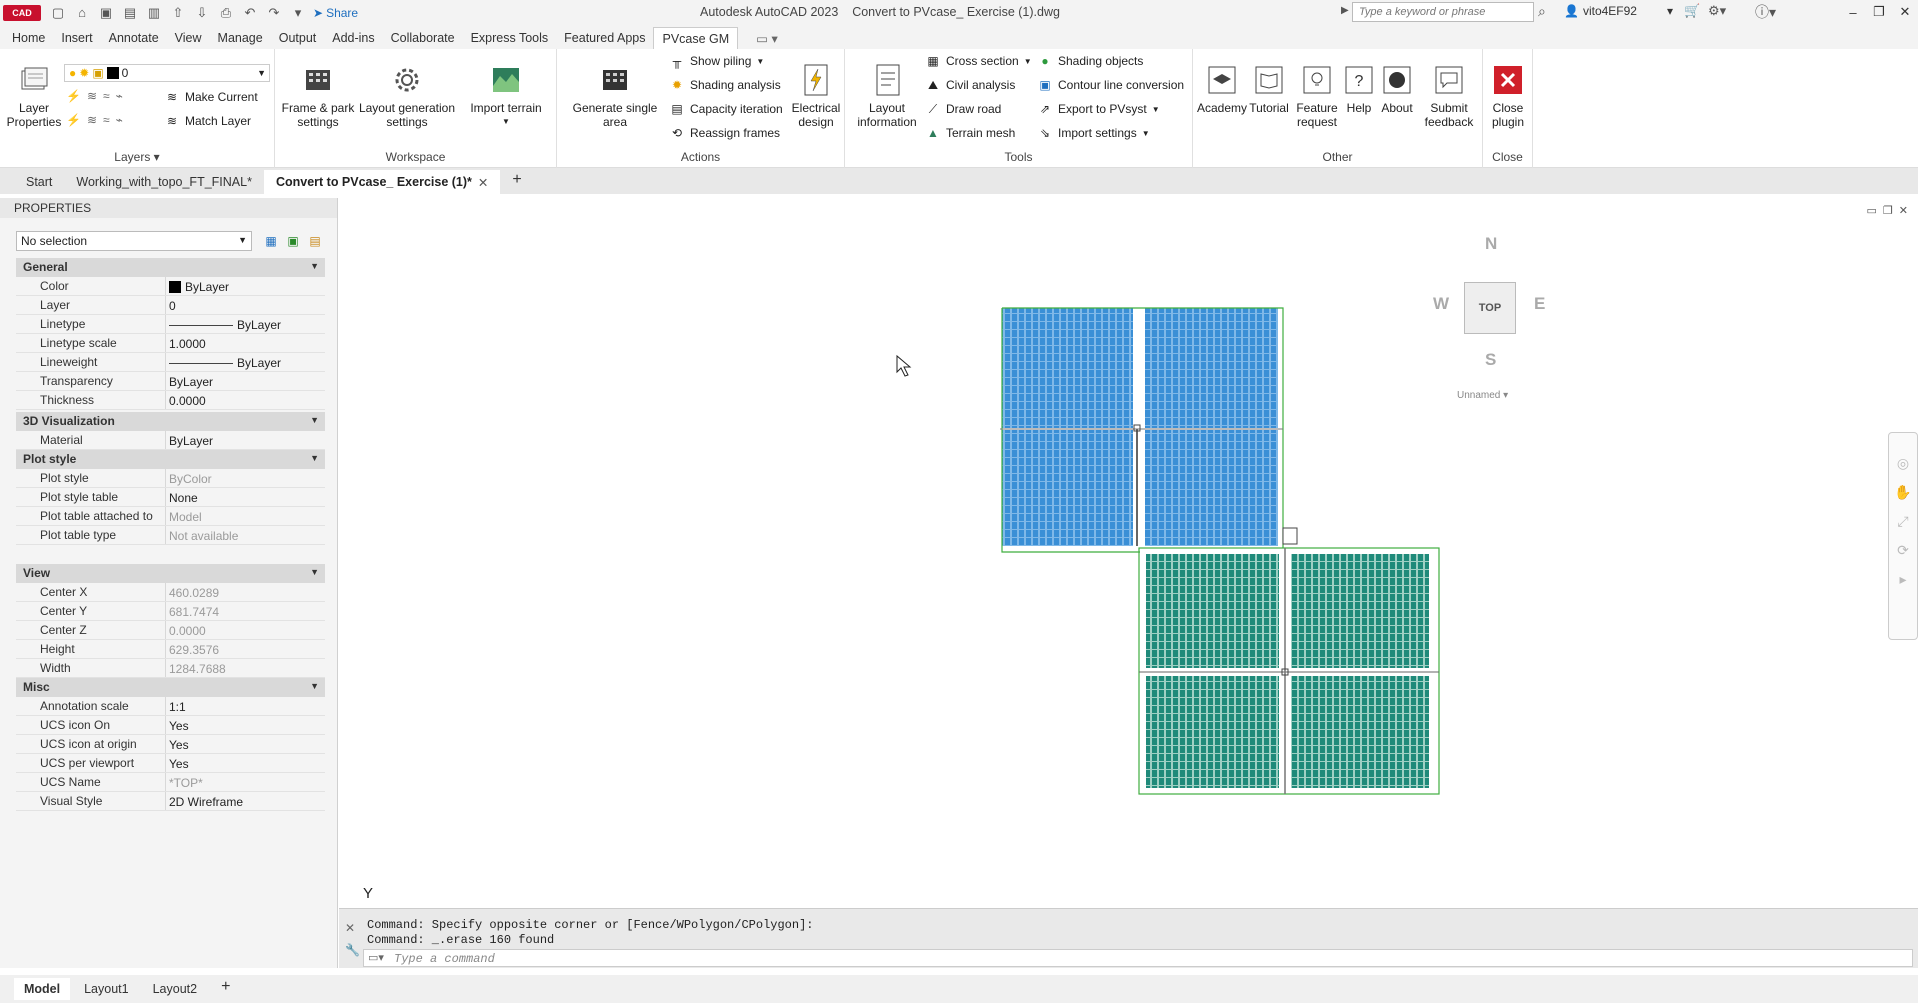 Image resolution: width=1918 pixels, height=1007 pixels. I want to click on toggle-pickadd-icon: ▦, so click(271, 241).